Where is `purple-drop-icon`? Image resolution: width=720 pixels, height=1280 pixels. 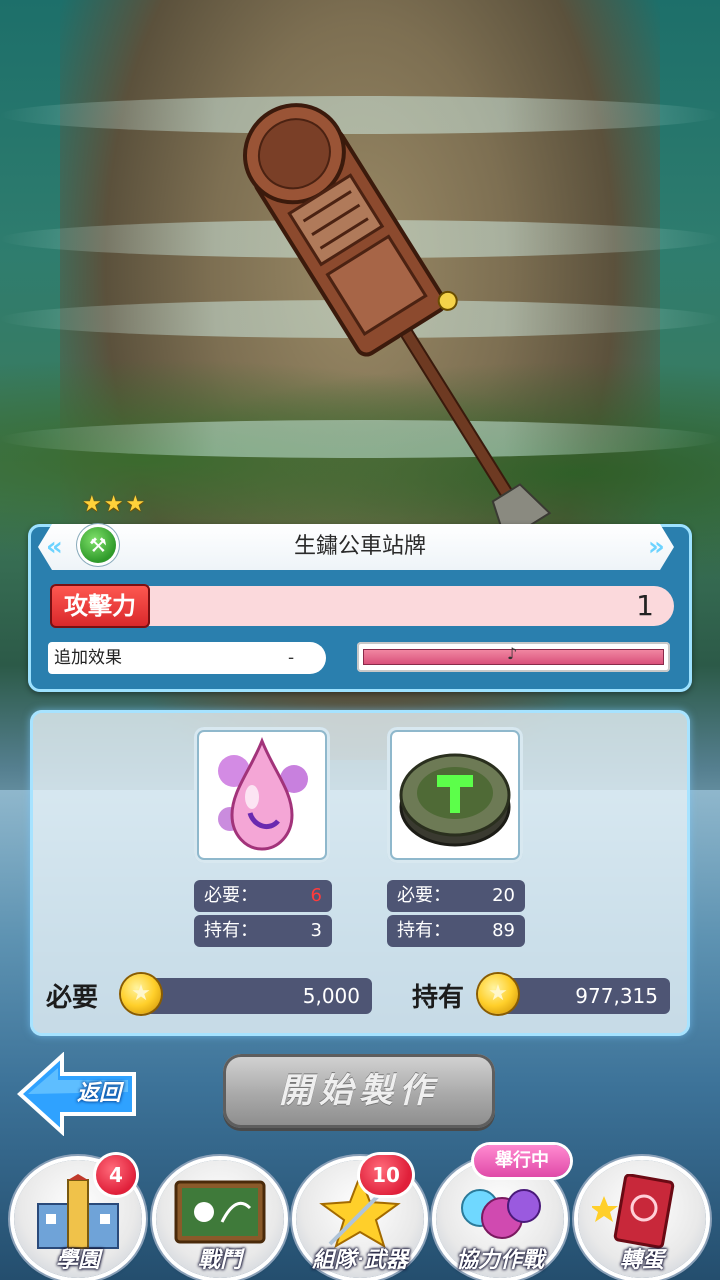
purple-drop-icon is located at coordinates (263, 793).